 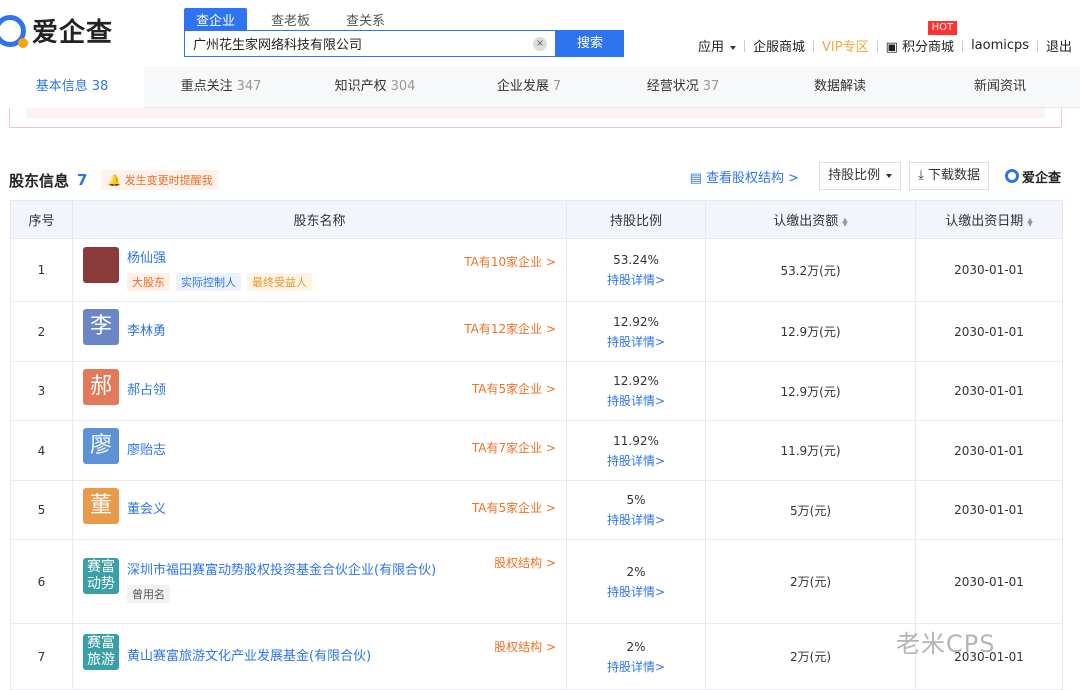 I want to click on shareholder-tag: 最终受益人, so click(x=279, y=282).